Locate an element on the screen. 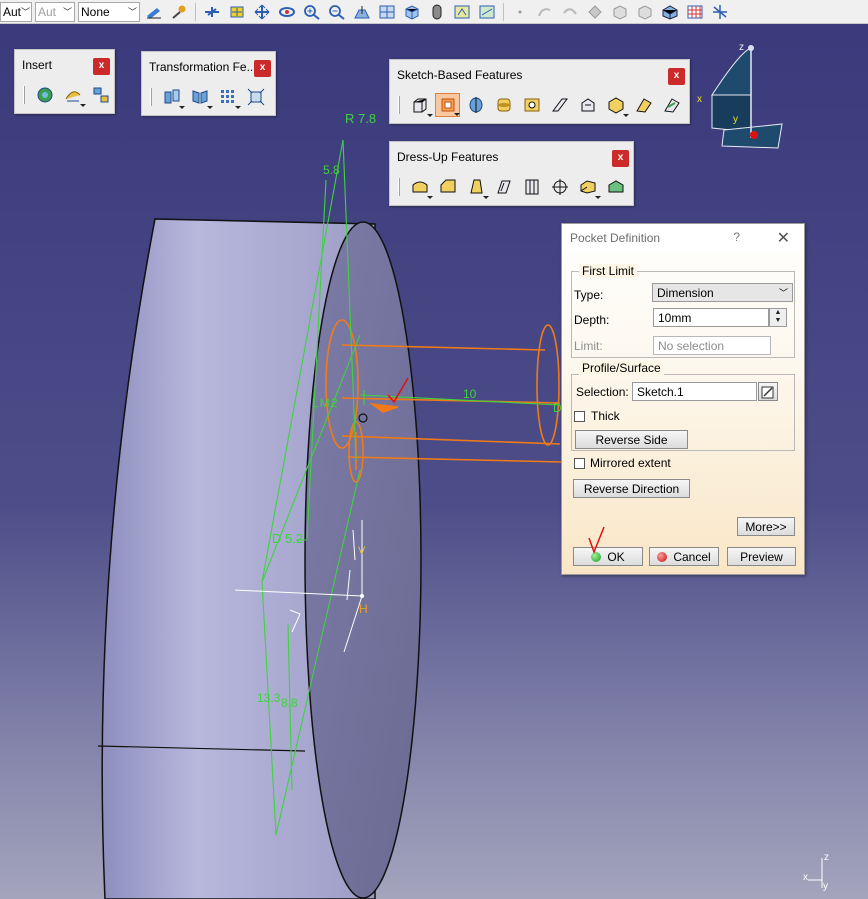 This screenshot has height=899, width=868. selection-input: Sketch.1 is located at coordinates (694, 391).